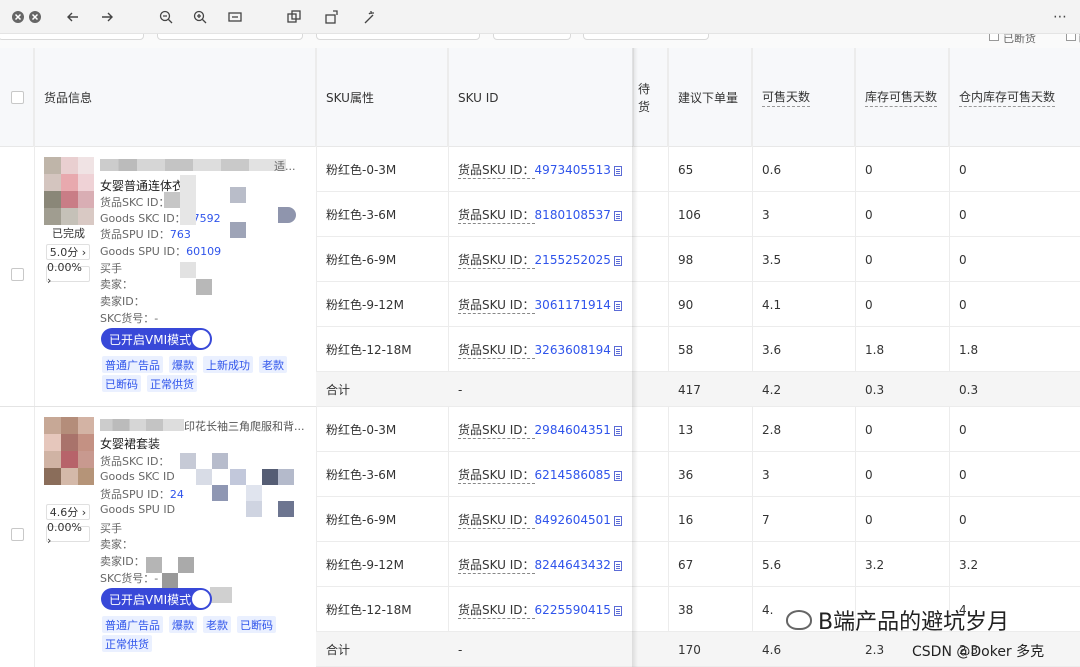 This screenshot has height=667, width=1080. Describe the element at coordinates (361, 215) in the screenshot. I see `sku-attr-cell: 粉红色-3-6M` at that location.